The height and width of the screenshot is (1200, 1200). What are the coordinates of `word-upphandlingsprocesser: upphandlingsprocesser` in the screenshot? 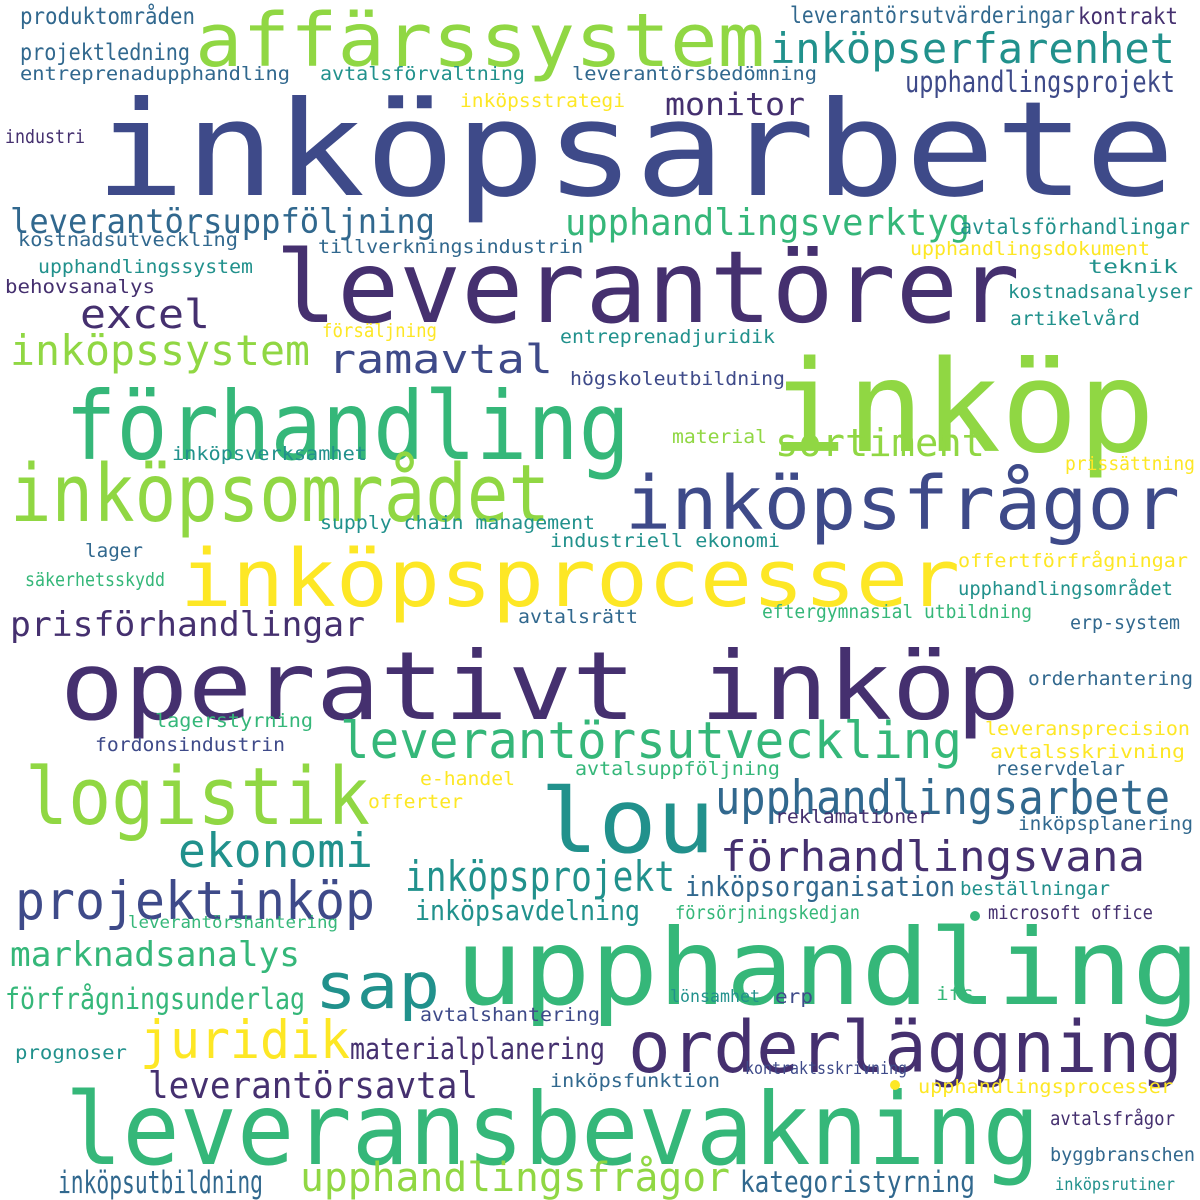 It's located at (1045, 1087).